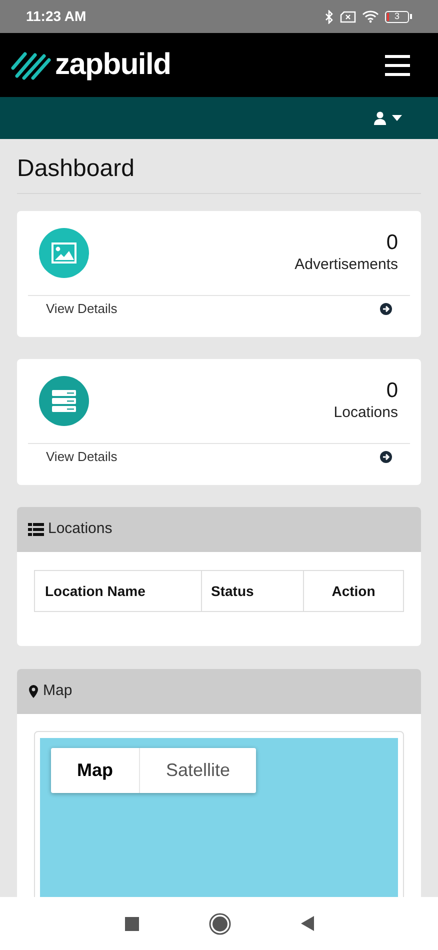 The width and height of the screenshot is (438, 950). What do you see at coordinates (76, 169) in the screenshot?
I see `page-title: Dashboard` at bounding box center [76, 169].